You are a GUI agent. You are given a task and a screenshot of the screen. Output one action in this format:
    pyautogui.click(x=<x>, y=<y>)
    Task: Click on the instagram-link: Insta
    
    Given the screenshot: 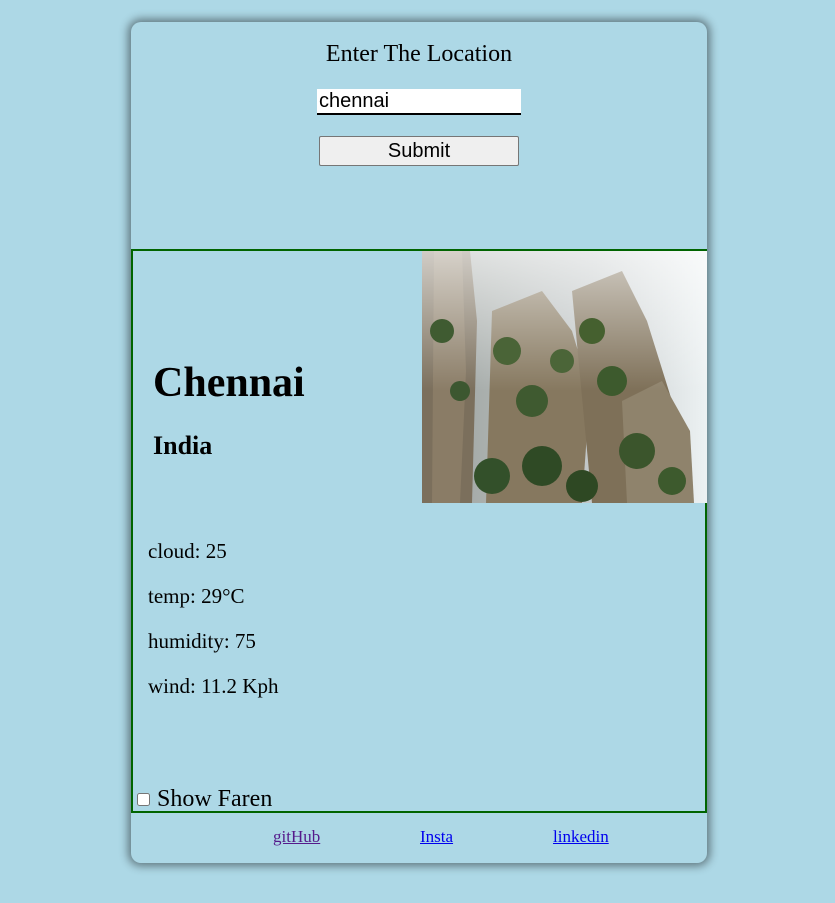 What is the action you would take?
    pyautogui.click(x=436, y=837)
    